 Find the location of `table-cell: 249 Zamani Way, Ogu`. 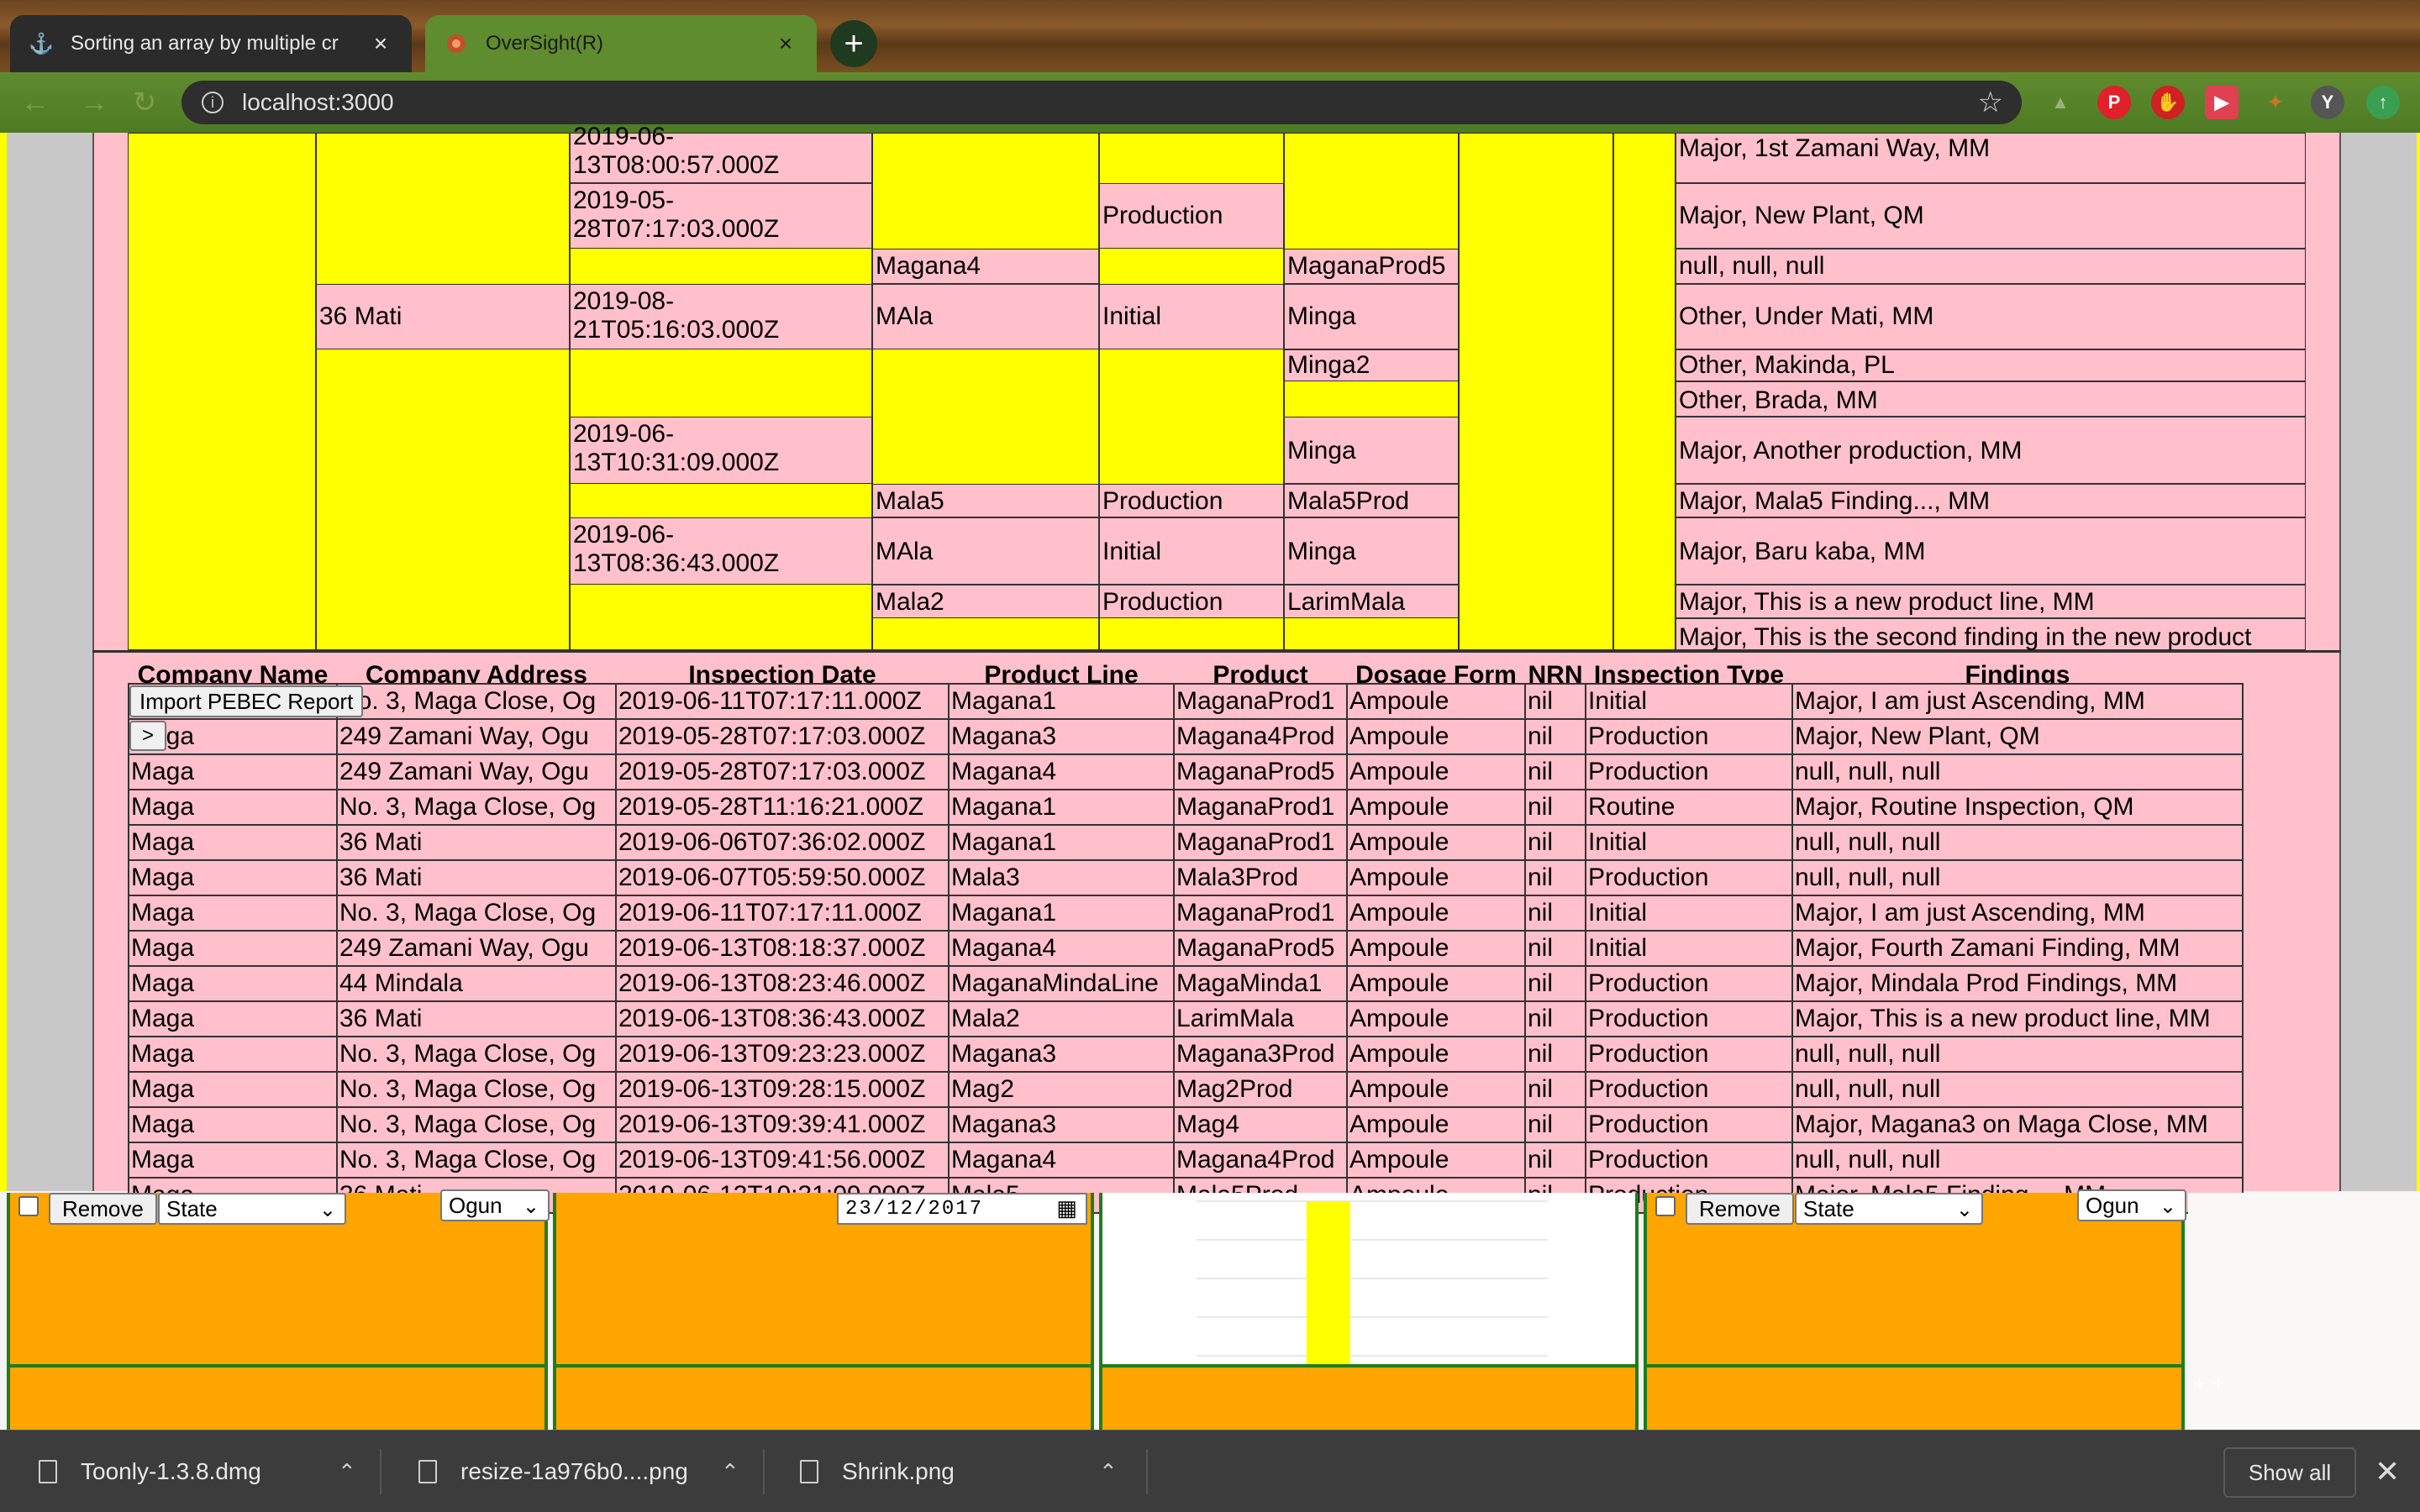

table-cell: 249 Zamani Way, Ogu is located at coordinates (477, 948).